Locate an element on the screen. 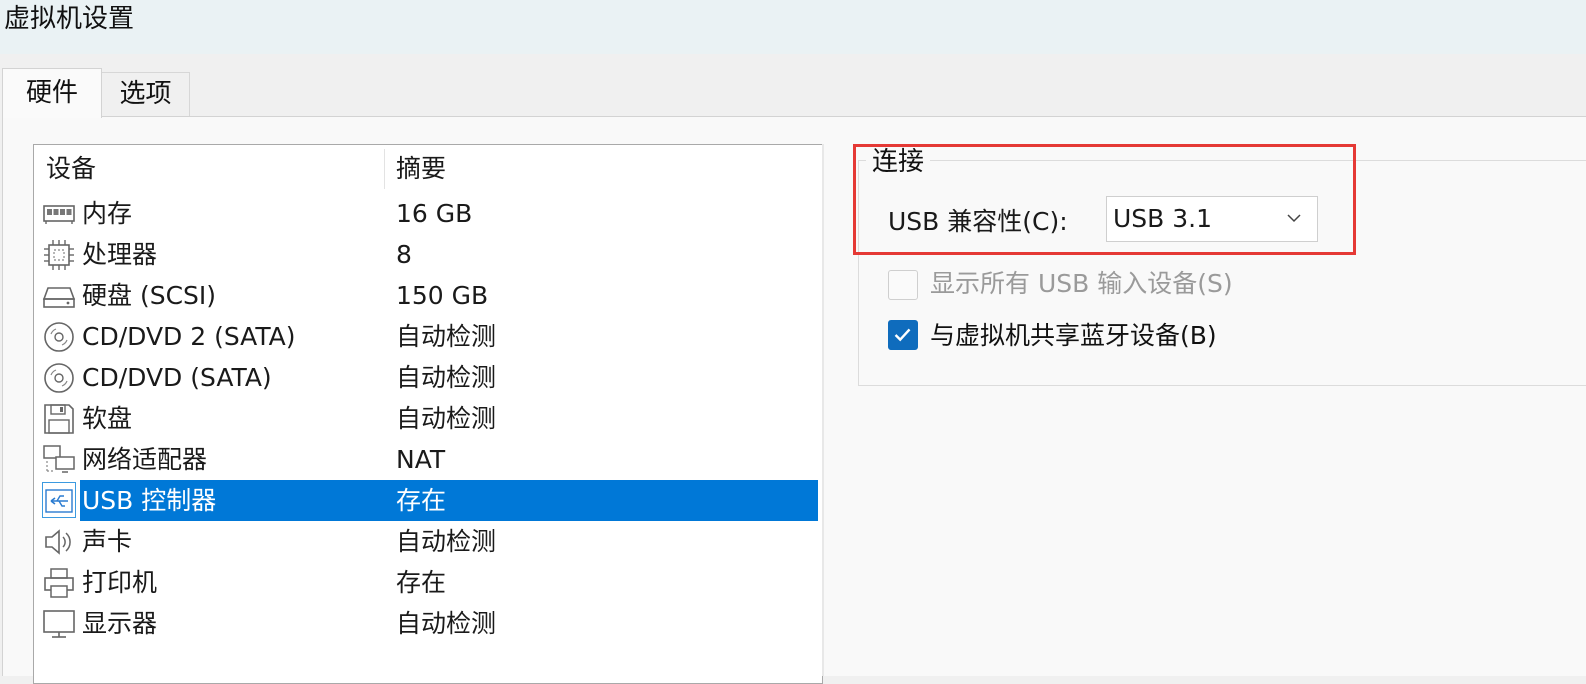 The width and height of the screenshot is (1586, 684). column-divider is located at coordinates (384, 169).